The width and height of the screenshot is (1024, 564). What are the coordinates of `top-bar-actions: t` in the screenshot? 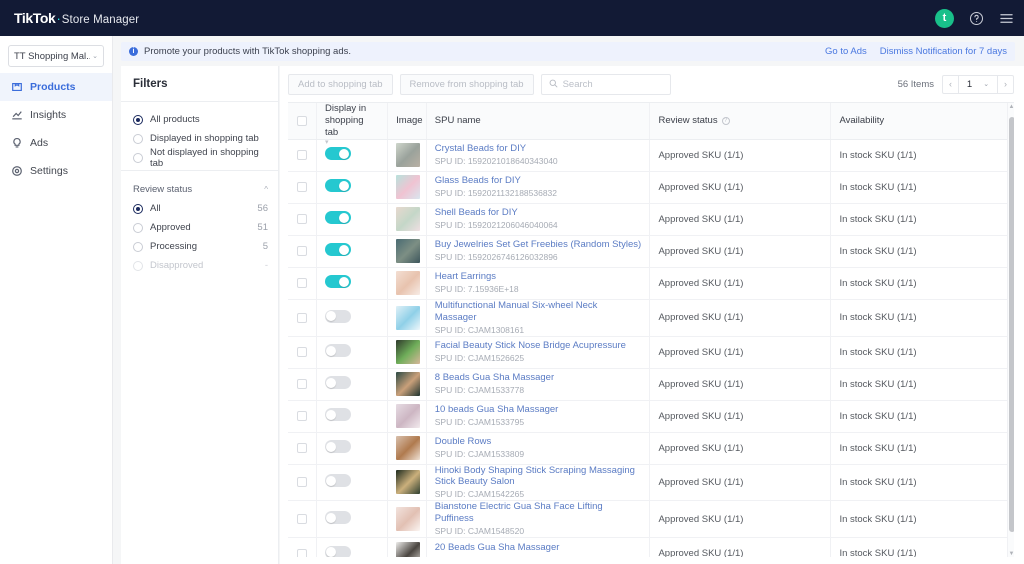 It's located at (974, 18).